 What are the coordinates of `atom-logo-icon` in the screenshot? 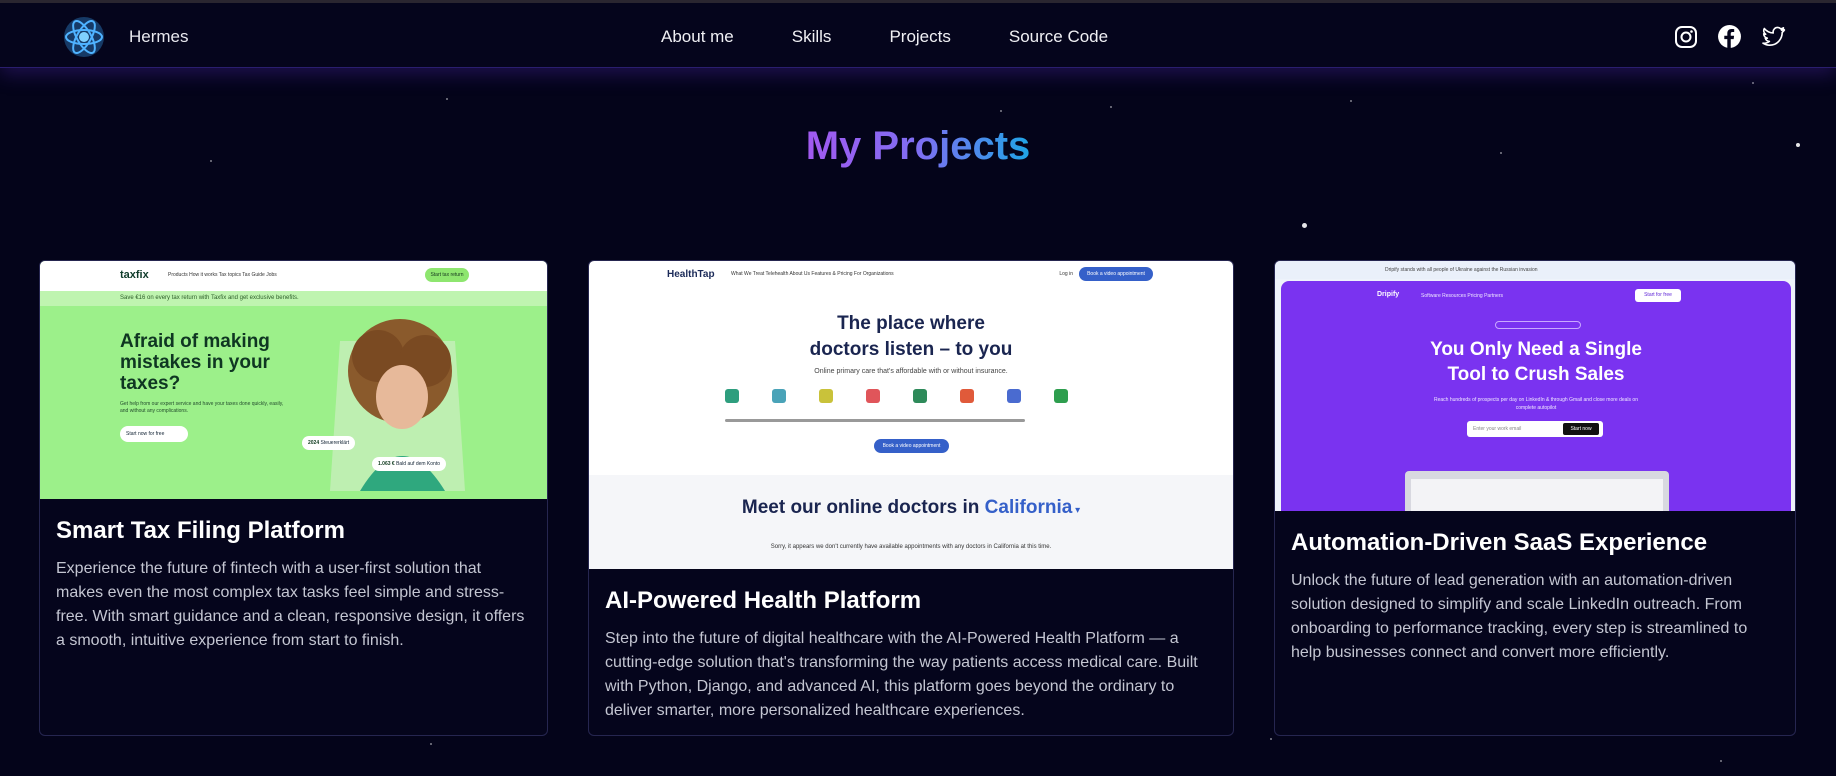 It's located at (84, 37).